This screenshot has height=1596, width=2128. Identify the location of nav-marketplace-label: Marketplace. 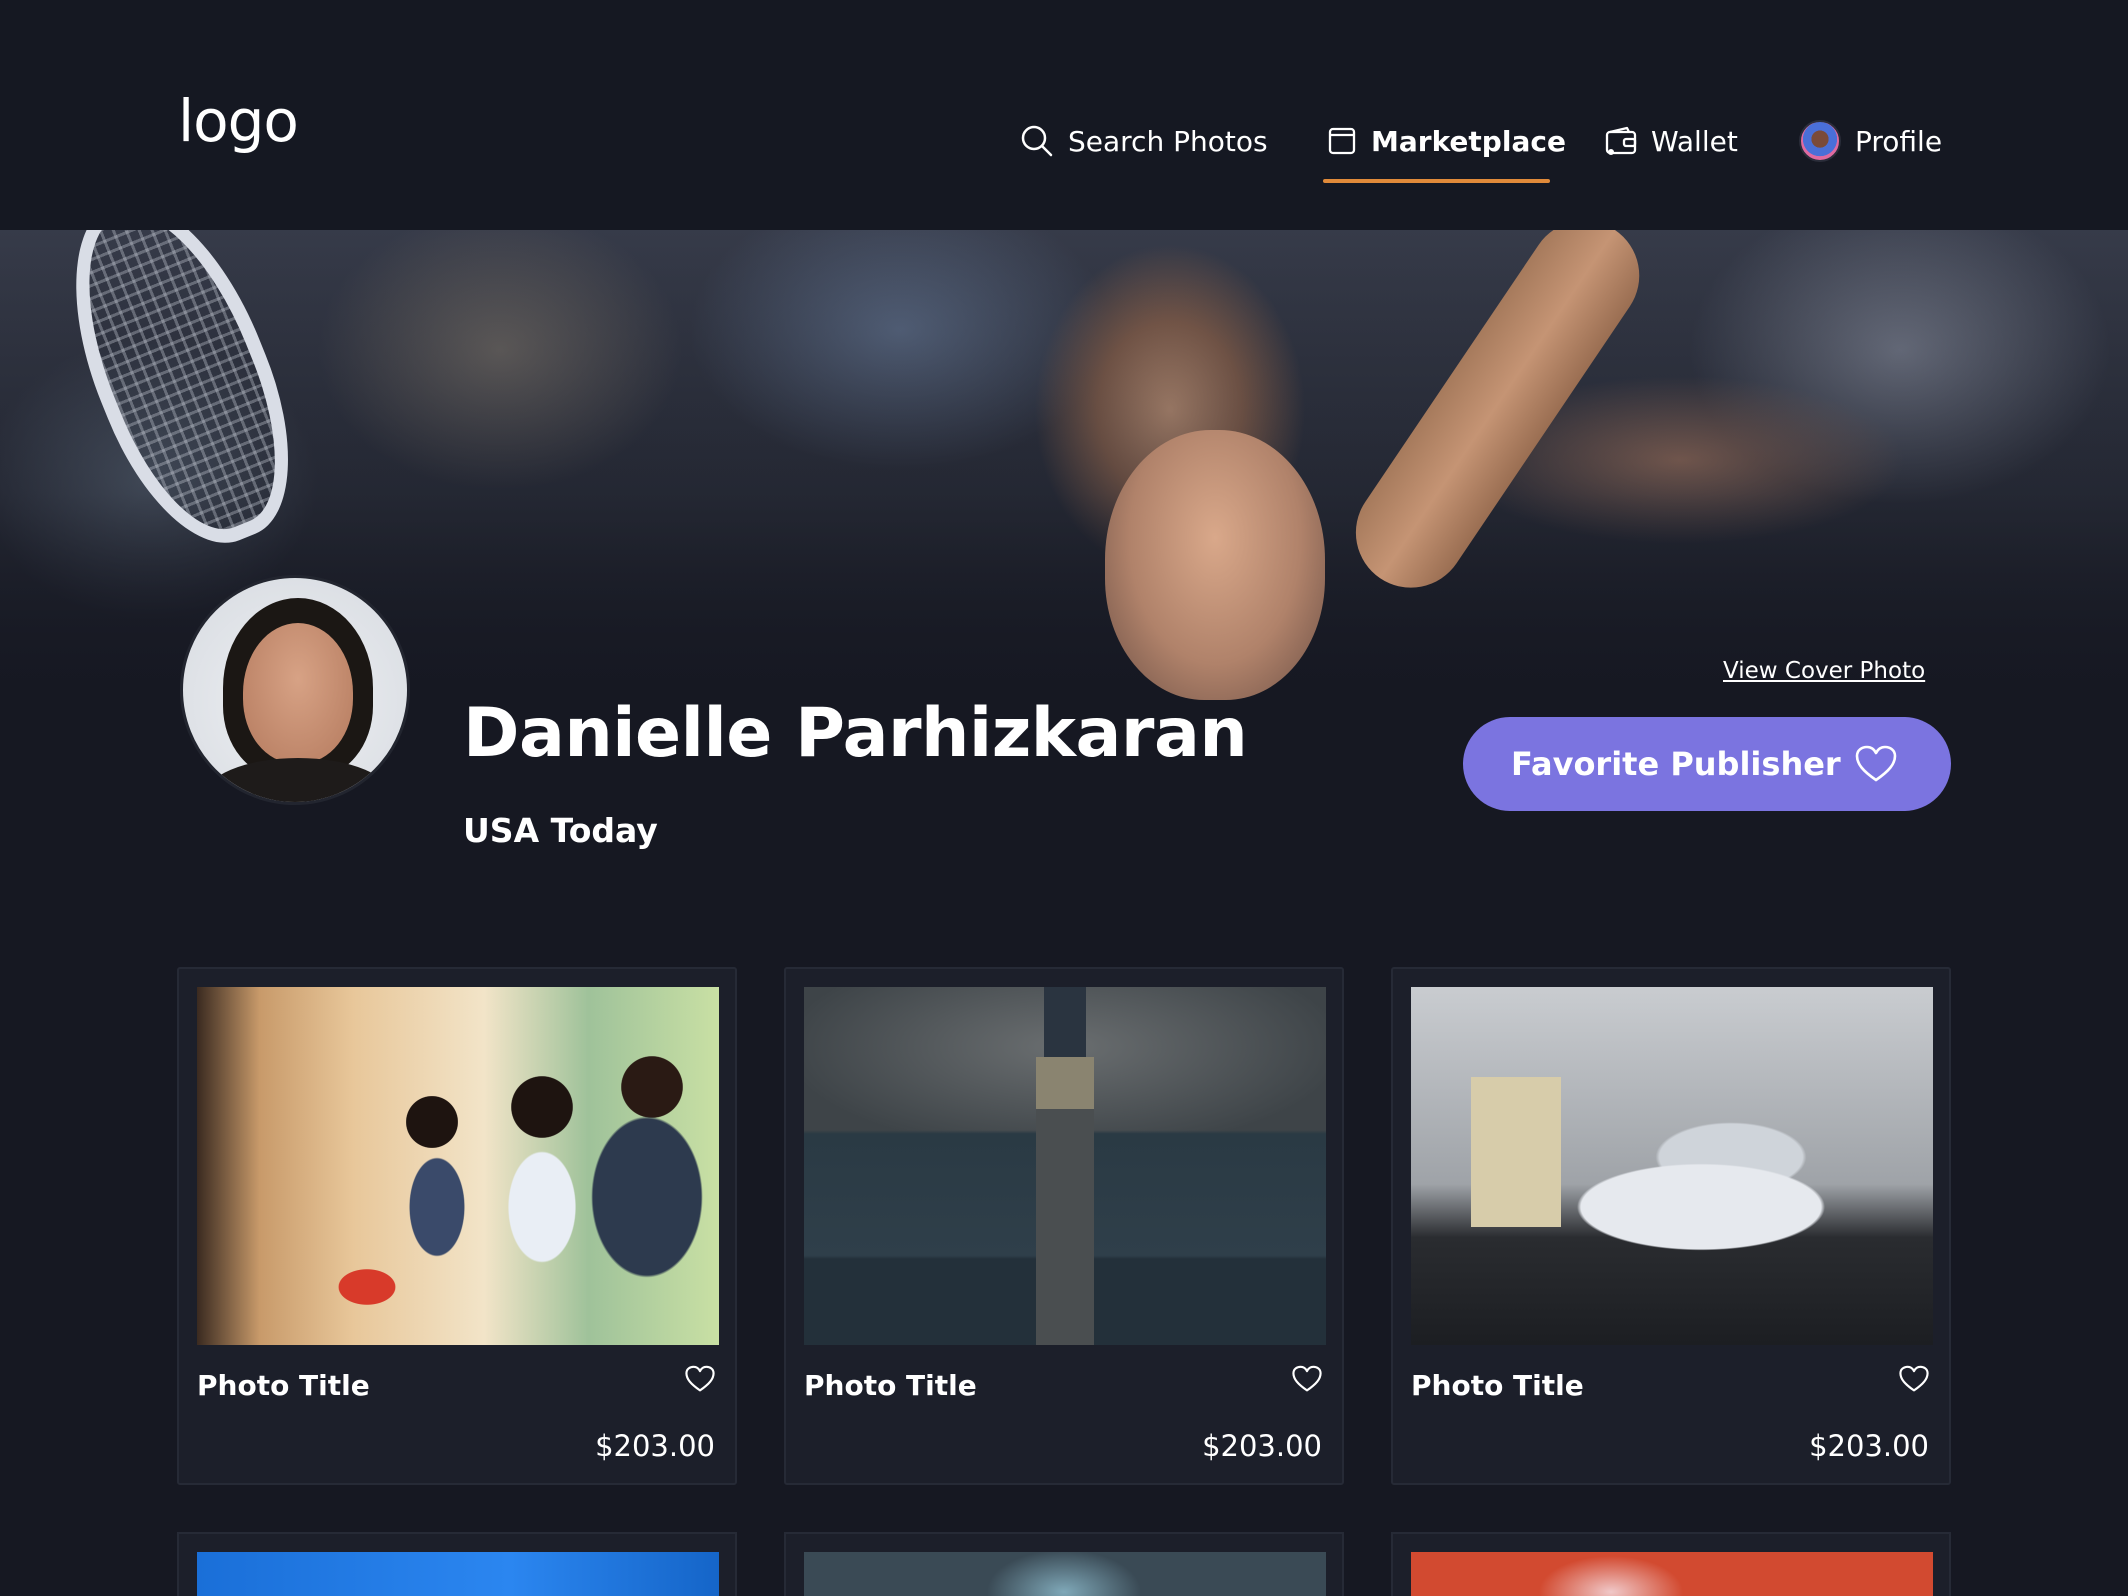
(1468, 141).